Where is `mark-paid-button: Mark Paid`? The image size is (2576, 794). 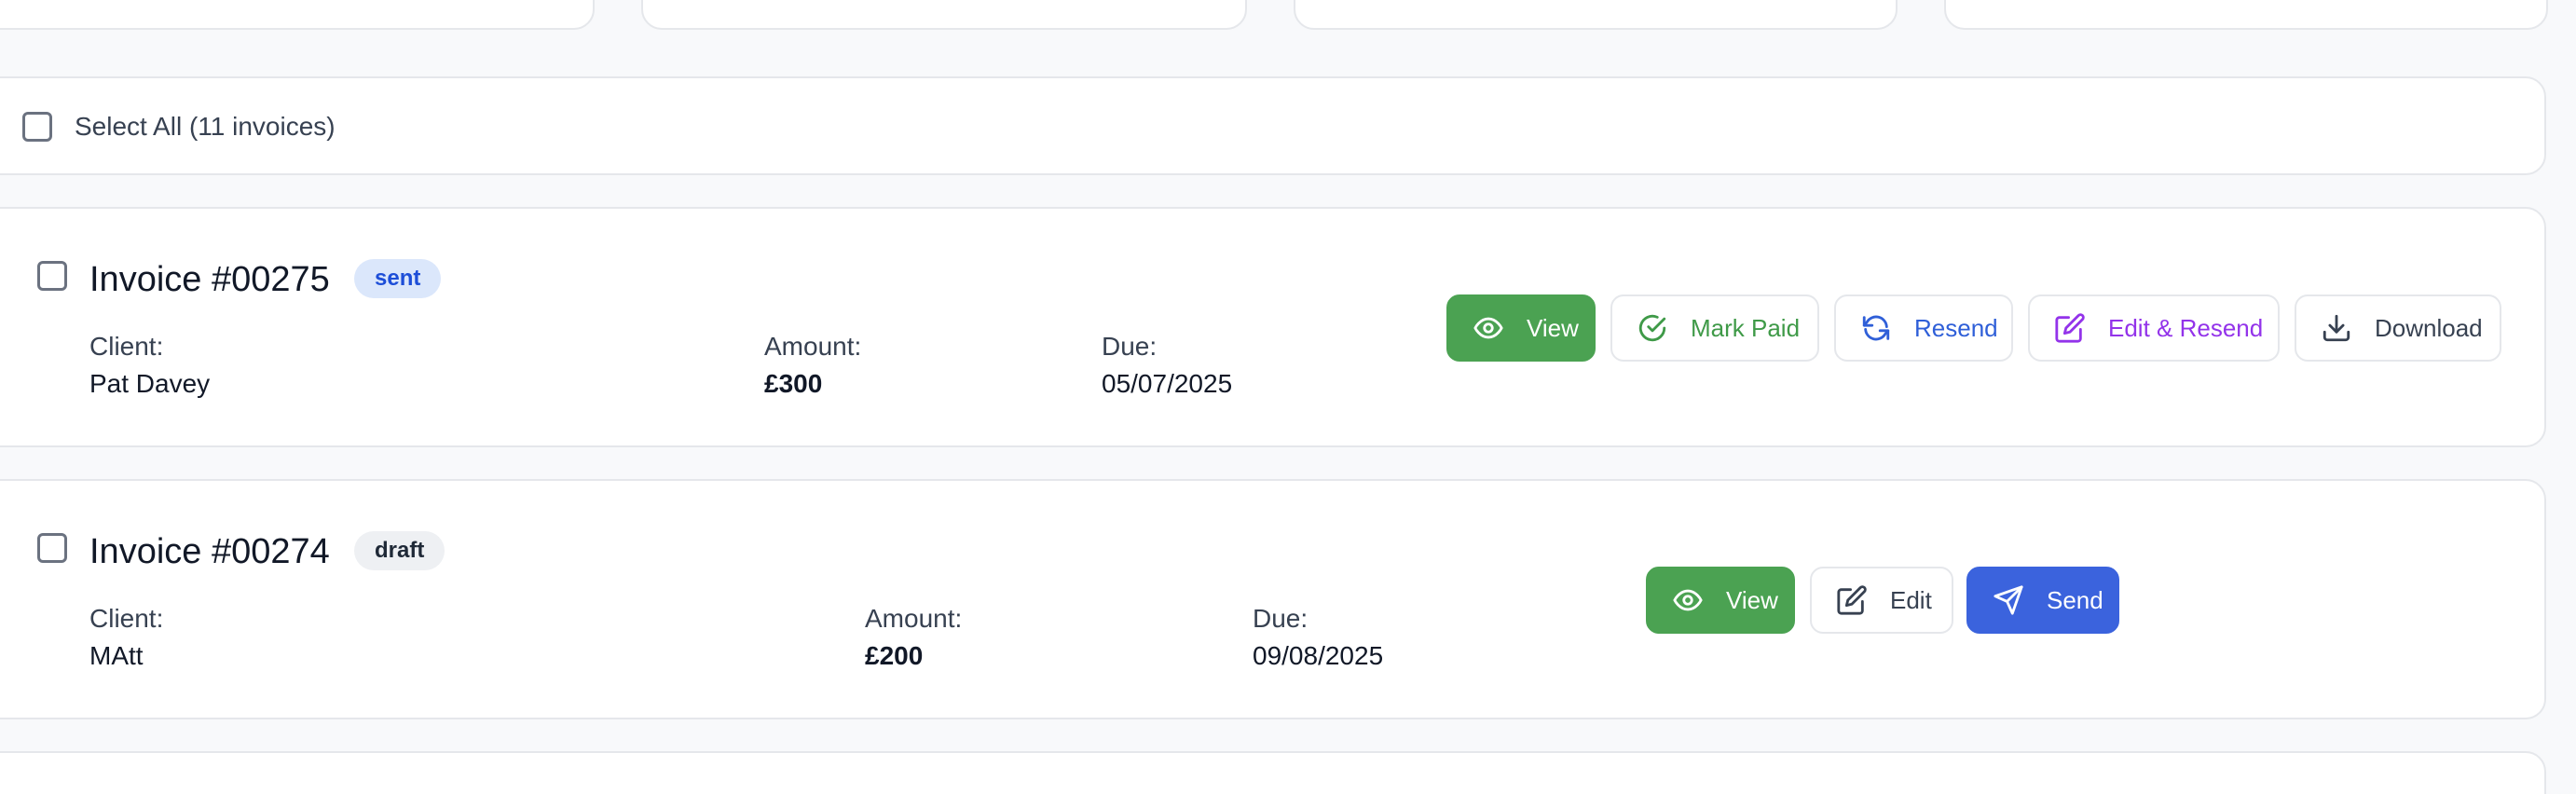
mark-paid-button: Mark Paid is located at coordinates (1714, 328).